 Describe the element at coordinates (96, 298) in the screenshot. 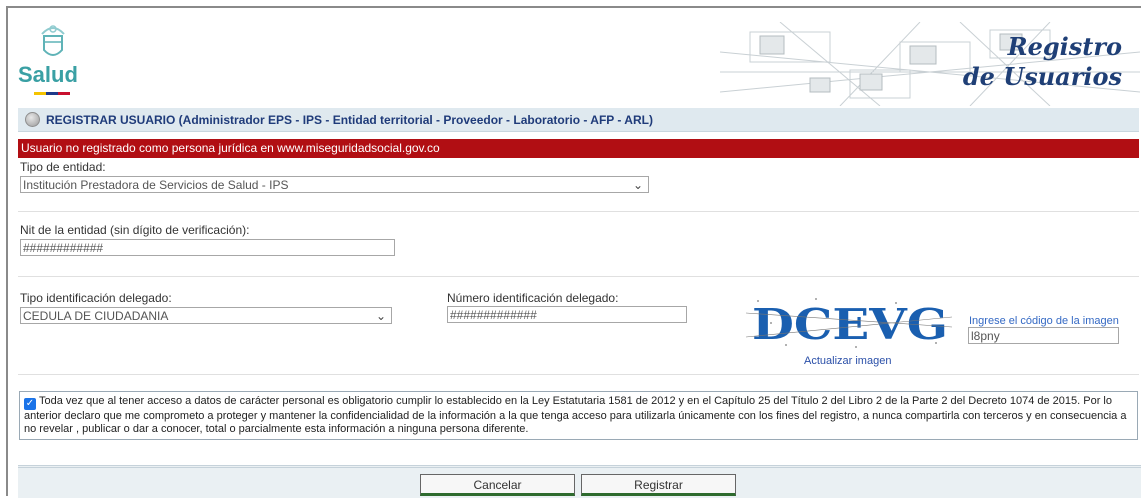

I see `delegate-id-type-label: Tipo identificación delegado:` at that location.